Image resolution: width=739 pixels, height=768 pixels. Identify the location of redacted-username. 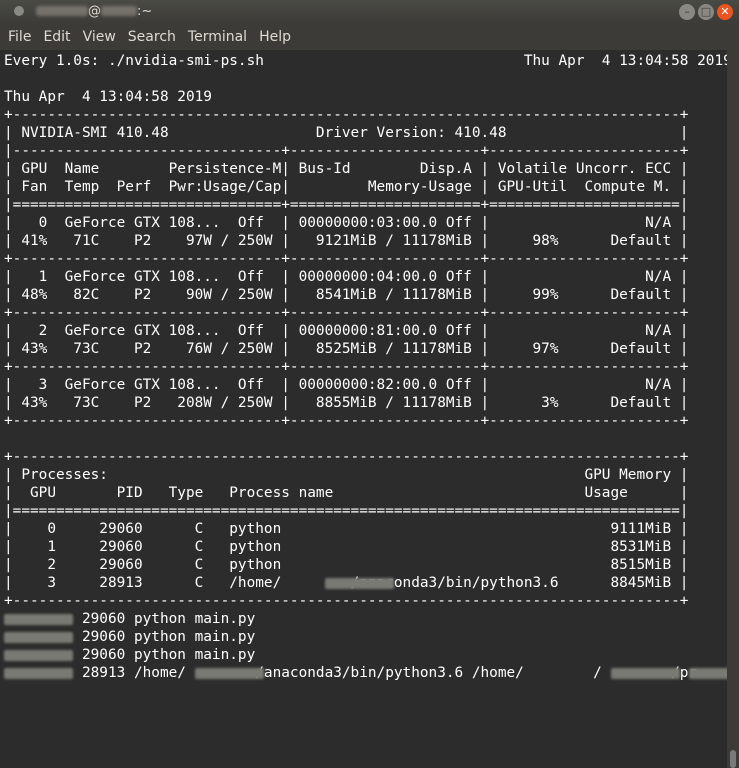
(62, 11).